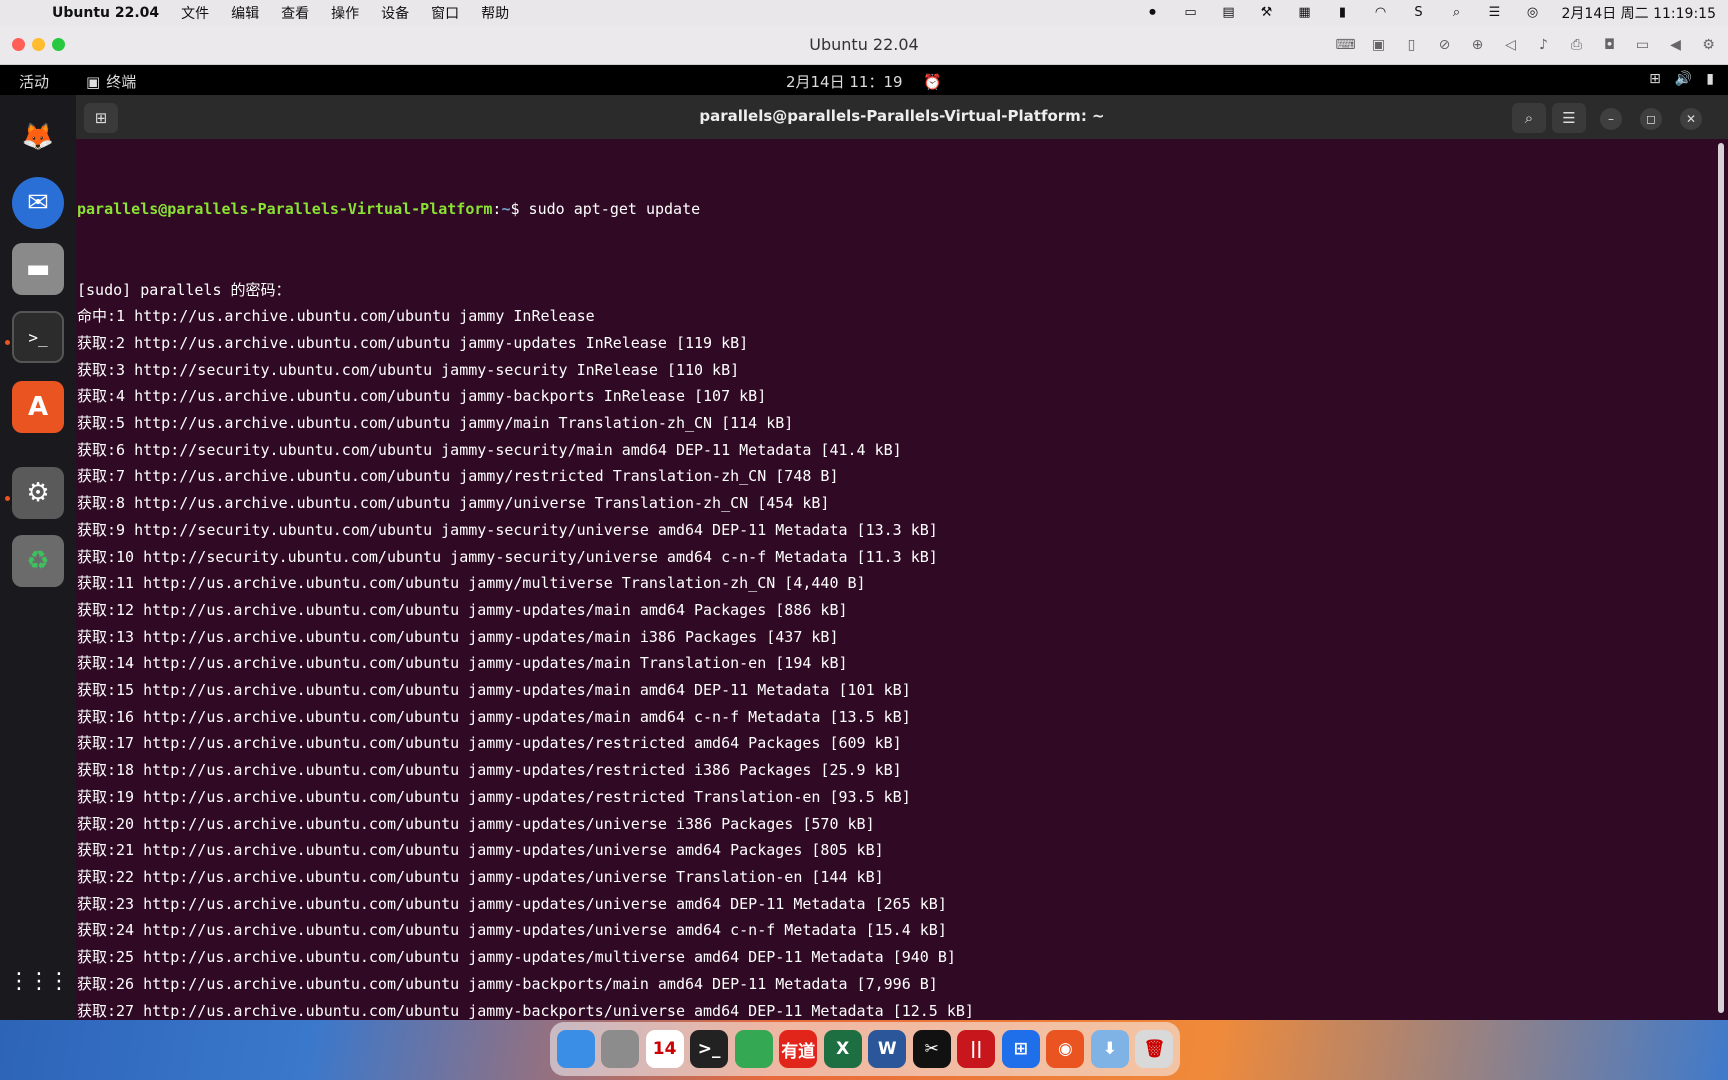 This screenshot has width=1728, height=1080. What do you see at coordinates (620, 1049) in the screenshot?
I see `dock-launchpad-icon` at bounding box center [620, 1049].